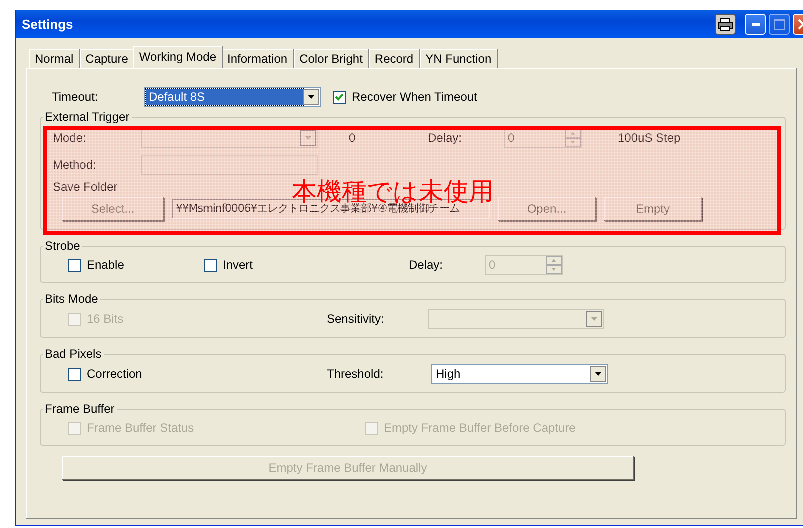  What do you see at coordinates (178, 57) in the screenshot?
I see `tab: Working Mode` at bounding box center [178, 57].